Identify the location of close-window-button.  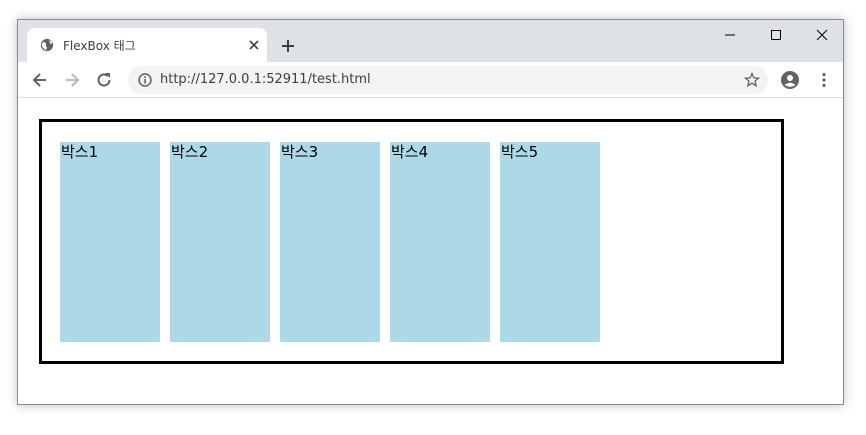
(821, 35).